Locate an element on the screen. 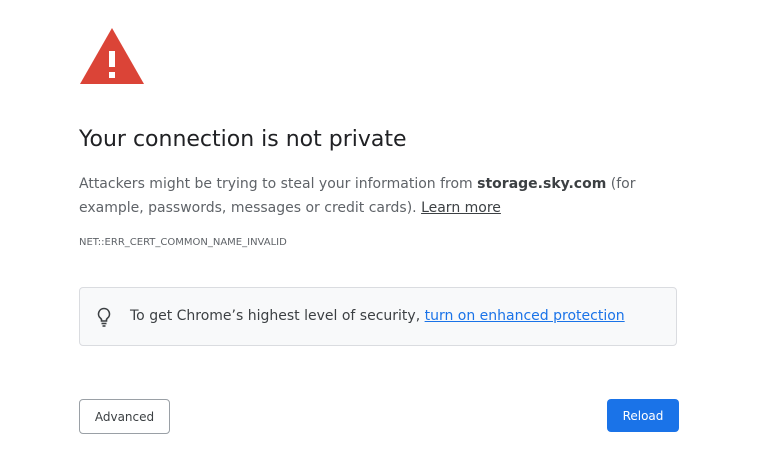 This screenshot has height=459, width=759. exclamation-dot is located at coordinates (112, 75).